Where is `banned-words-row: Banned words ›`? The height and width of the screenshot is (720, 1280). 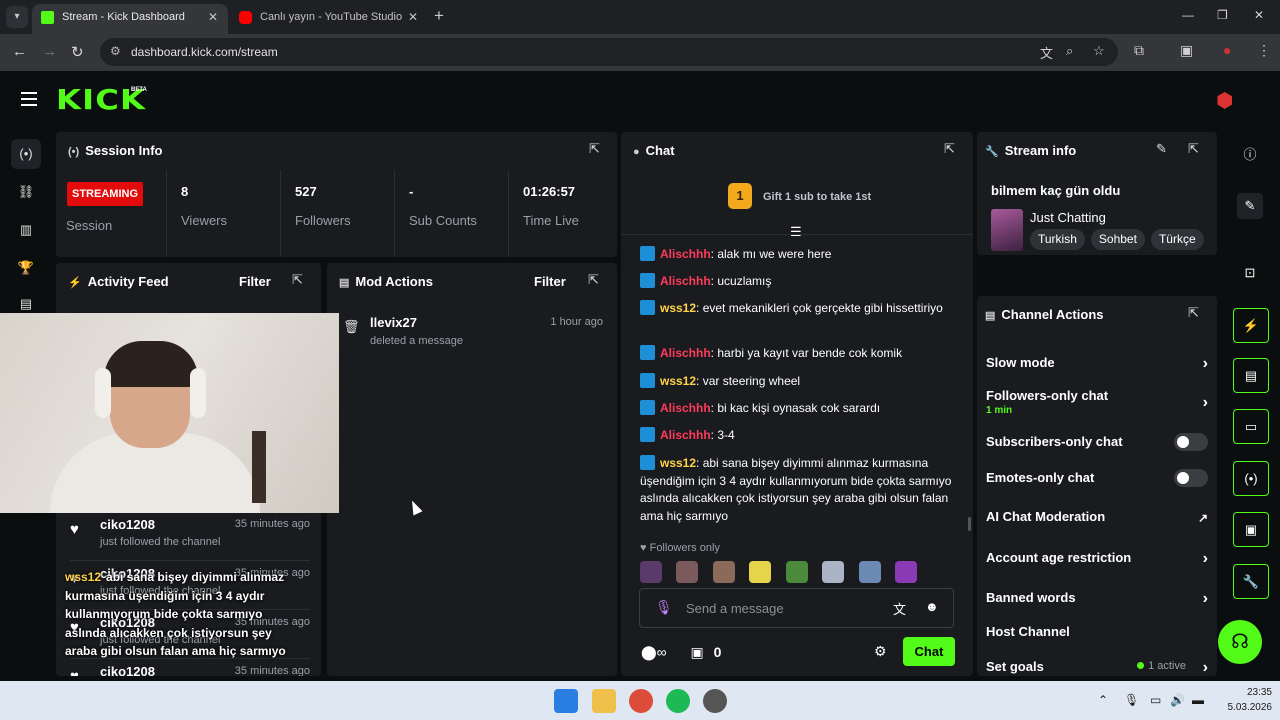 banned-words-row: Banned words › is located at coordinates (1097, 598).